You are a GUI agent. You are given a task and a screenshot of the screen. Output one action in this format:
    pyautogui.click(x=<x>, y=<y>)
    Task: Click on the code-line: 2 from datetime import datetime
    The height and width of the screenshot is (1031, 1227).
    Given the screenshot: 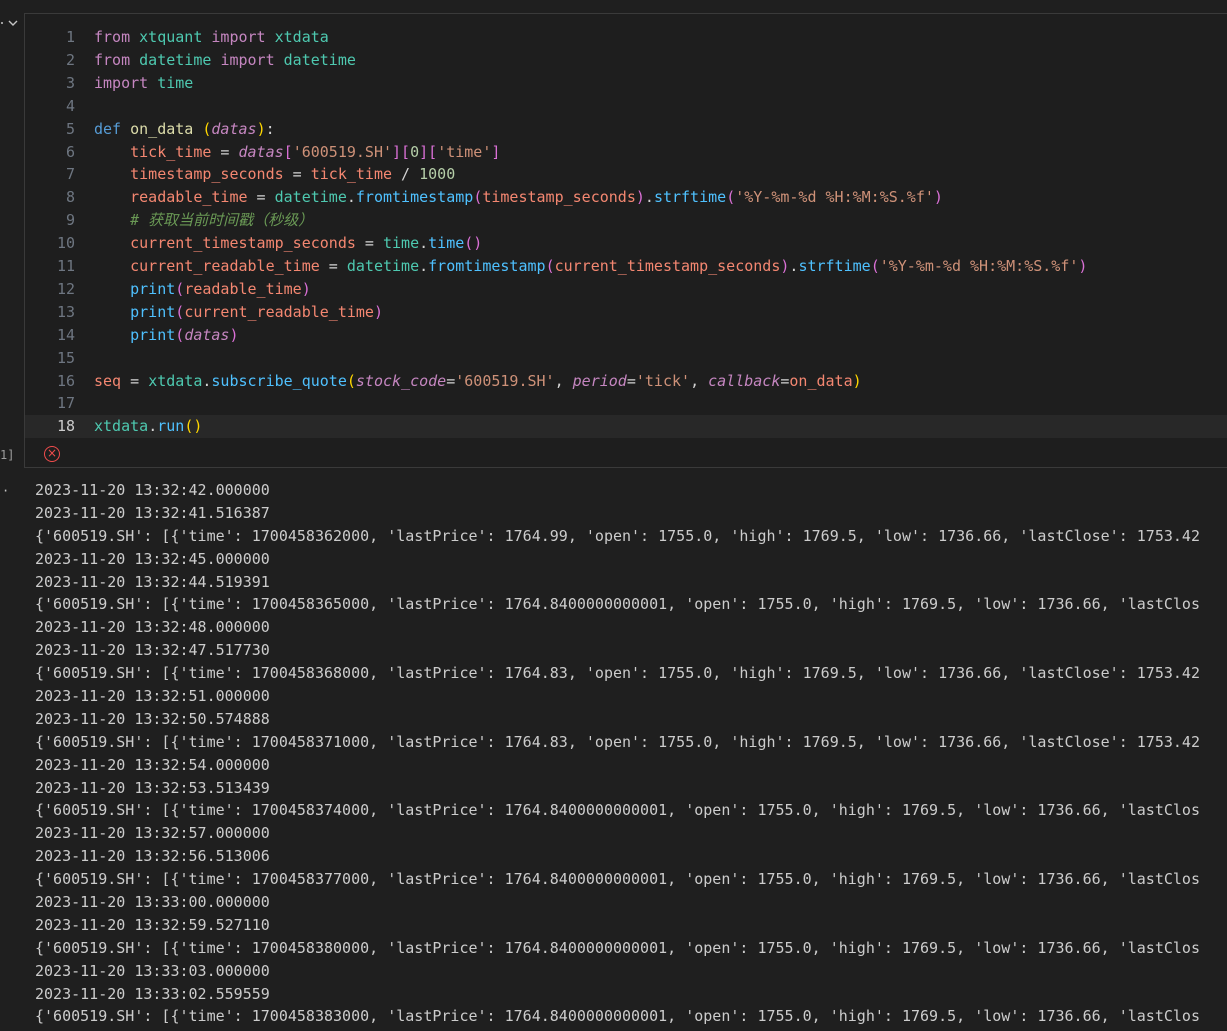 What is the action you would take?
    pyautogui.click(x=626, y=60)
    